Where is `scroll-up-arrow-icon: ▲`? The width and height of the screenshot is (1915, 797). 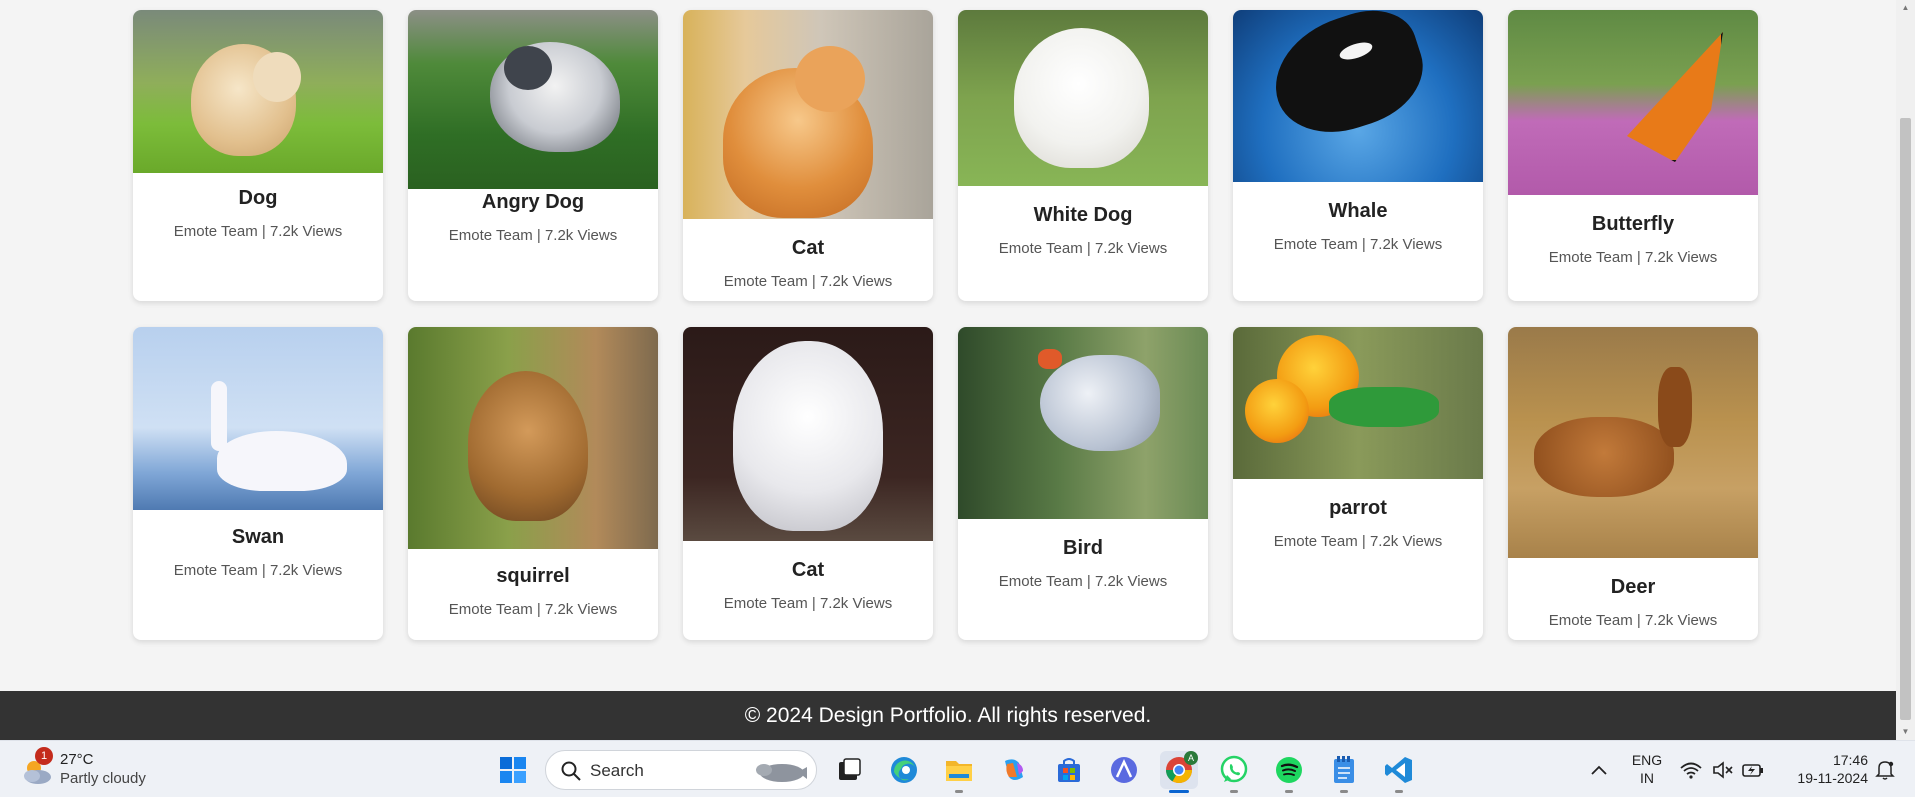 scroll-up-arrow-icon: ▲ is located at coordinates (1905, 8).